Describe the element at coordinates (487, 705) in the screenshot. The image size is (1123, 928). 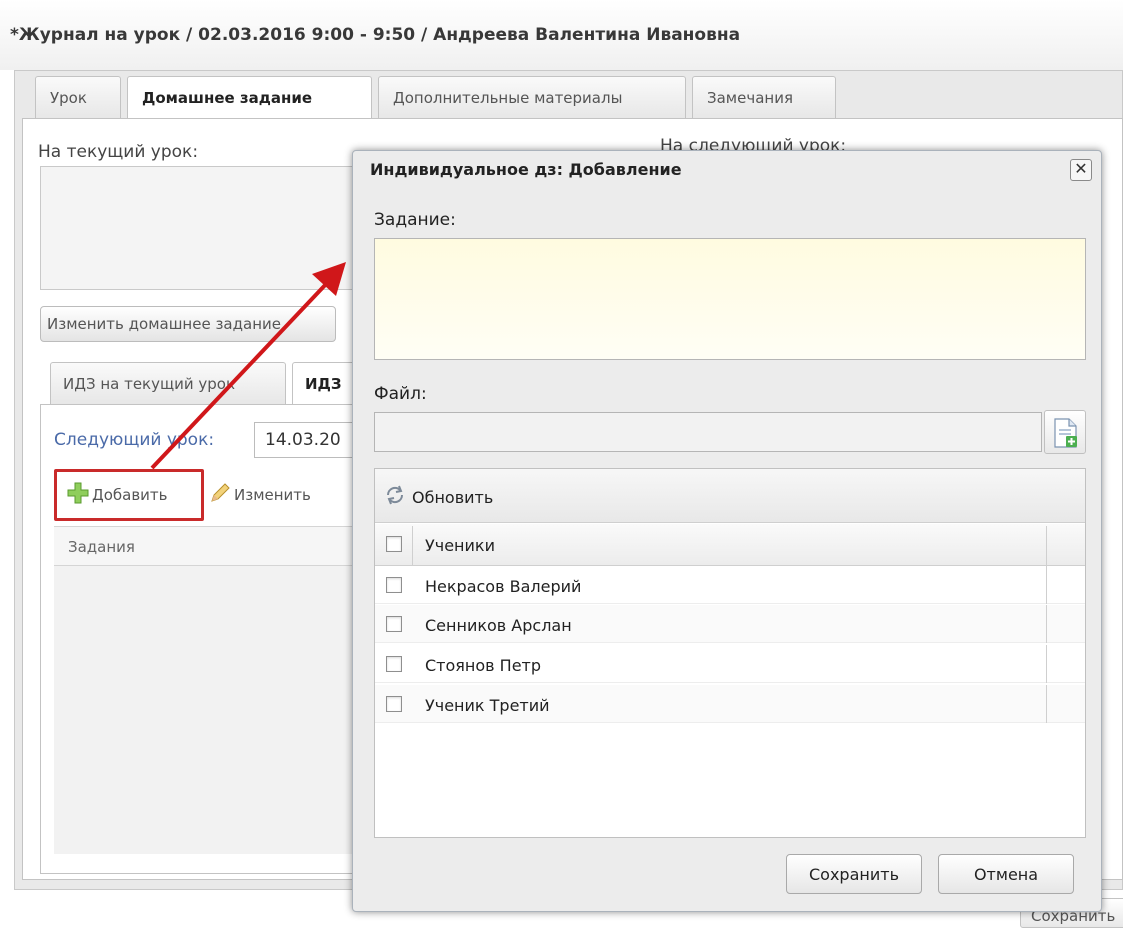
I see `student-name: Ученик Третий` at that location.